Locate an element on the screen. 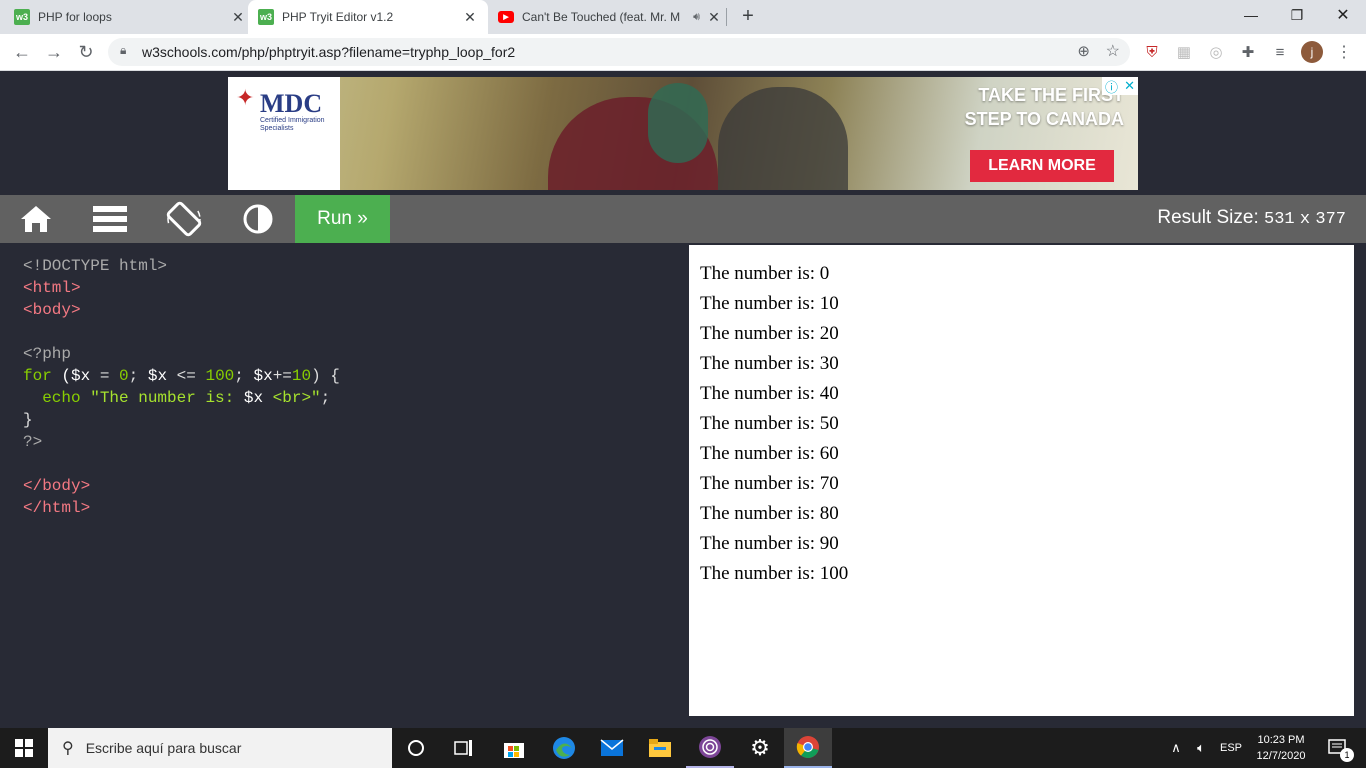 Image resolution: width=1366 pixels, height=768 pixels. result-line: The number is: 30 is located at coordinates (769, 363).